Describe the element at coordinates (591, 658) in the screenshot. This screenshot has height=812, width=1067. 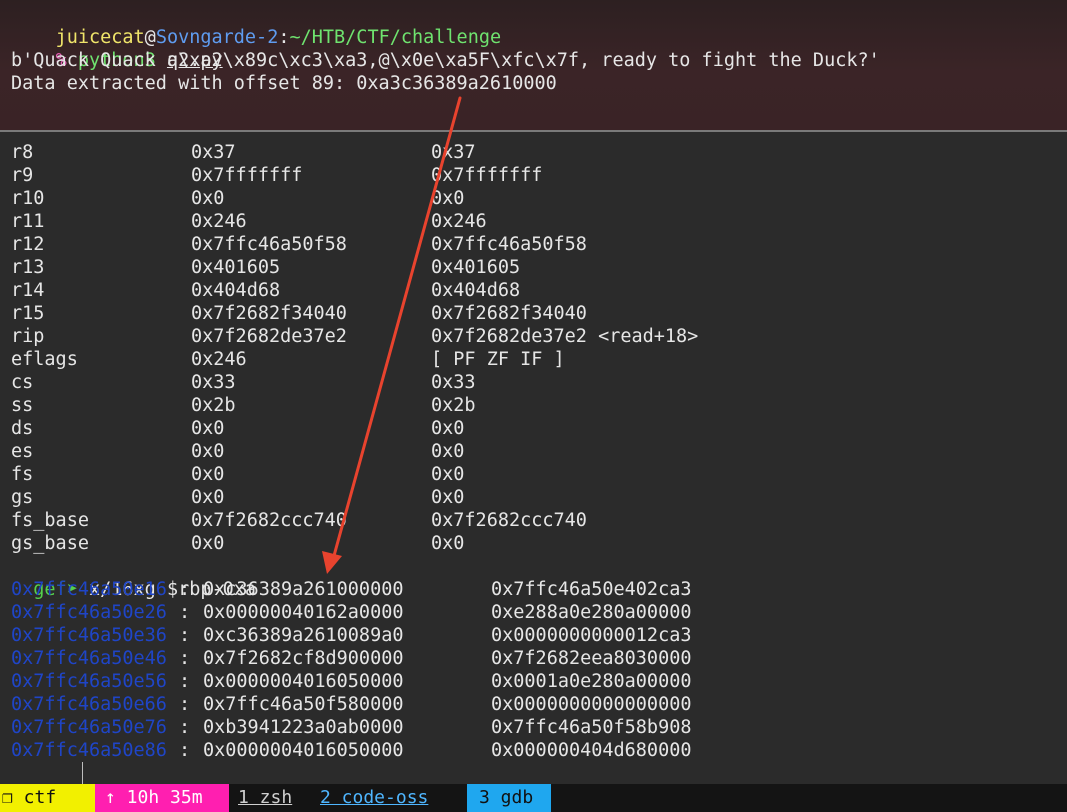
I see `memory-value-2: 0x7f2682eea8030000` at that location.